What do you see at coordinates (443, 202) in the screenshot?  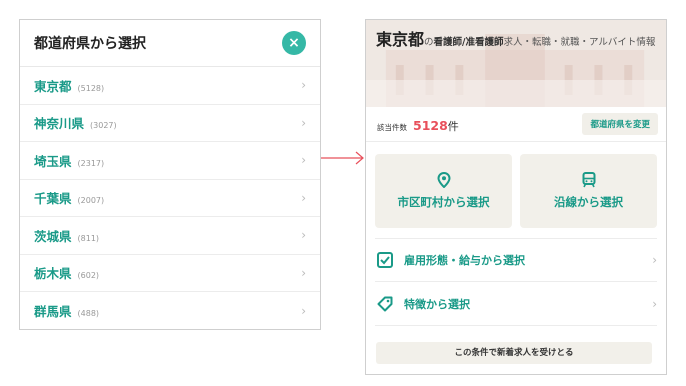 I see `city-select-label: 市区町村から選択` at bounding box center [443, 202].